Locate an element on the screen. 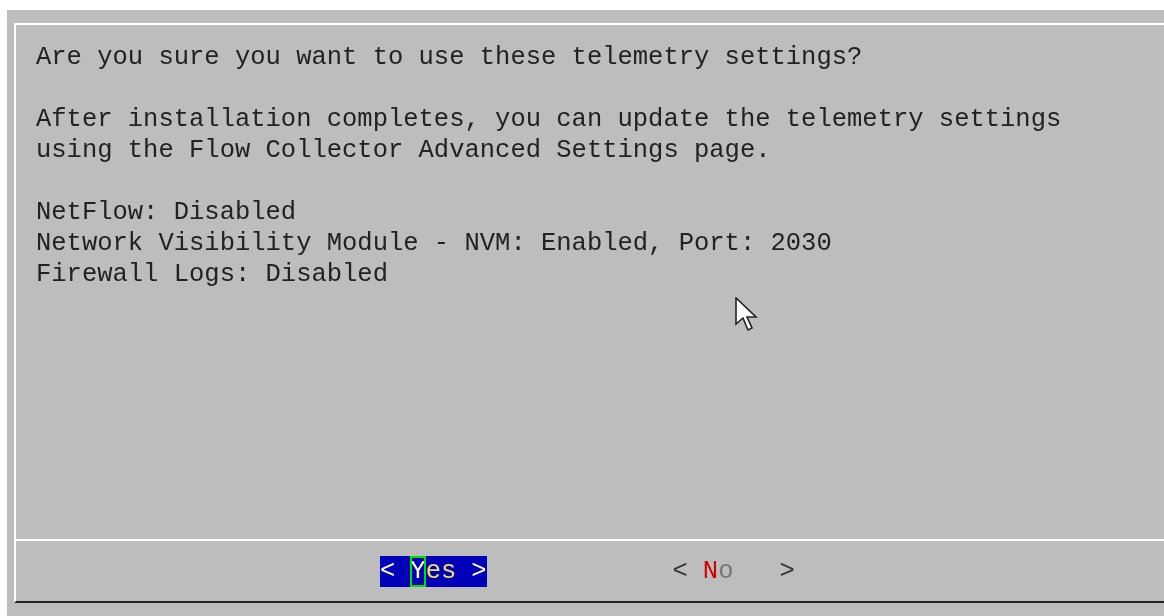 This screenshot has height=616, width=1164. mouse-pointer-icon is located at coordinates (747, 315).